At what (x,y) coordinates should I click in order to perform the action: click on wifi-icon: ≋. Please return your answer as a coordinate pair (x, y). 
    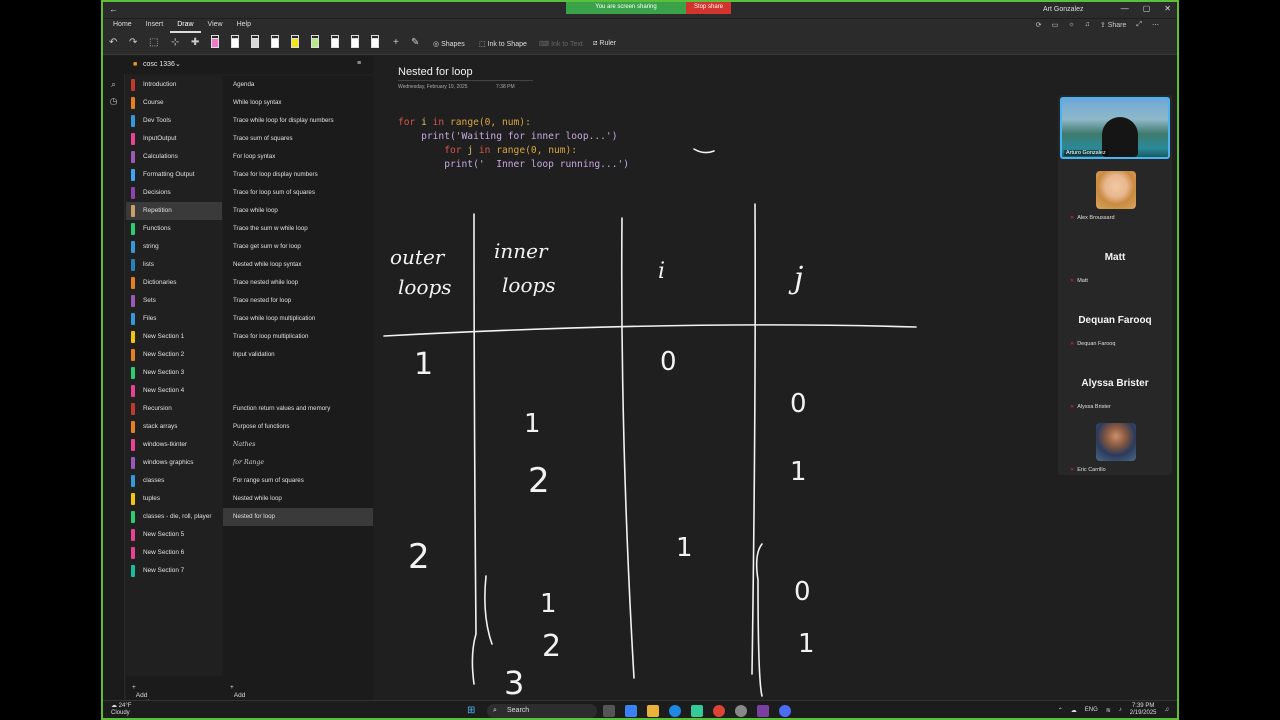
    Looking at the image, I should click on (1108, 710).